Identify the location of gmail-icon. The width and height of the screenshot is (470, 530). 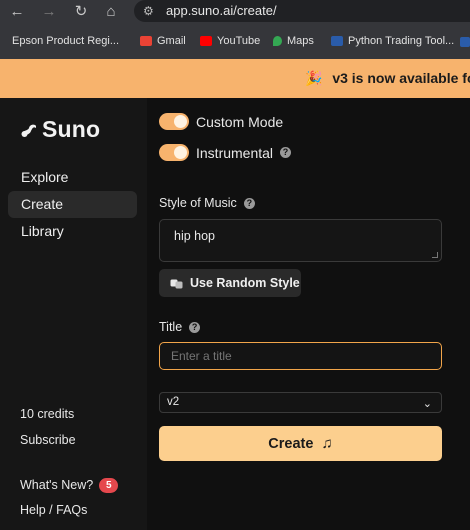
(146, 41).